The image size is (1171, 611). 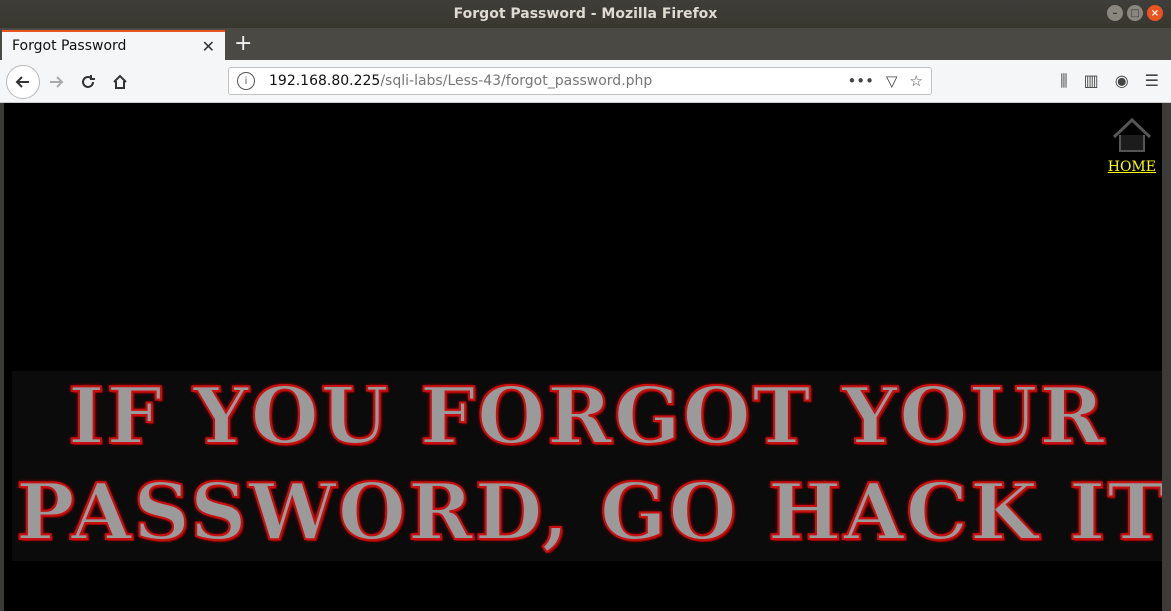 I want to click on home-icon, so click(x=120, y=81).